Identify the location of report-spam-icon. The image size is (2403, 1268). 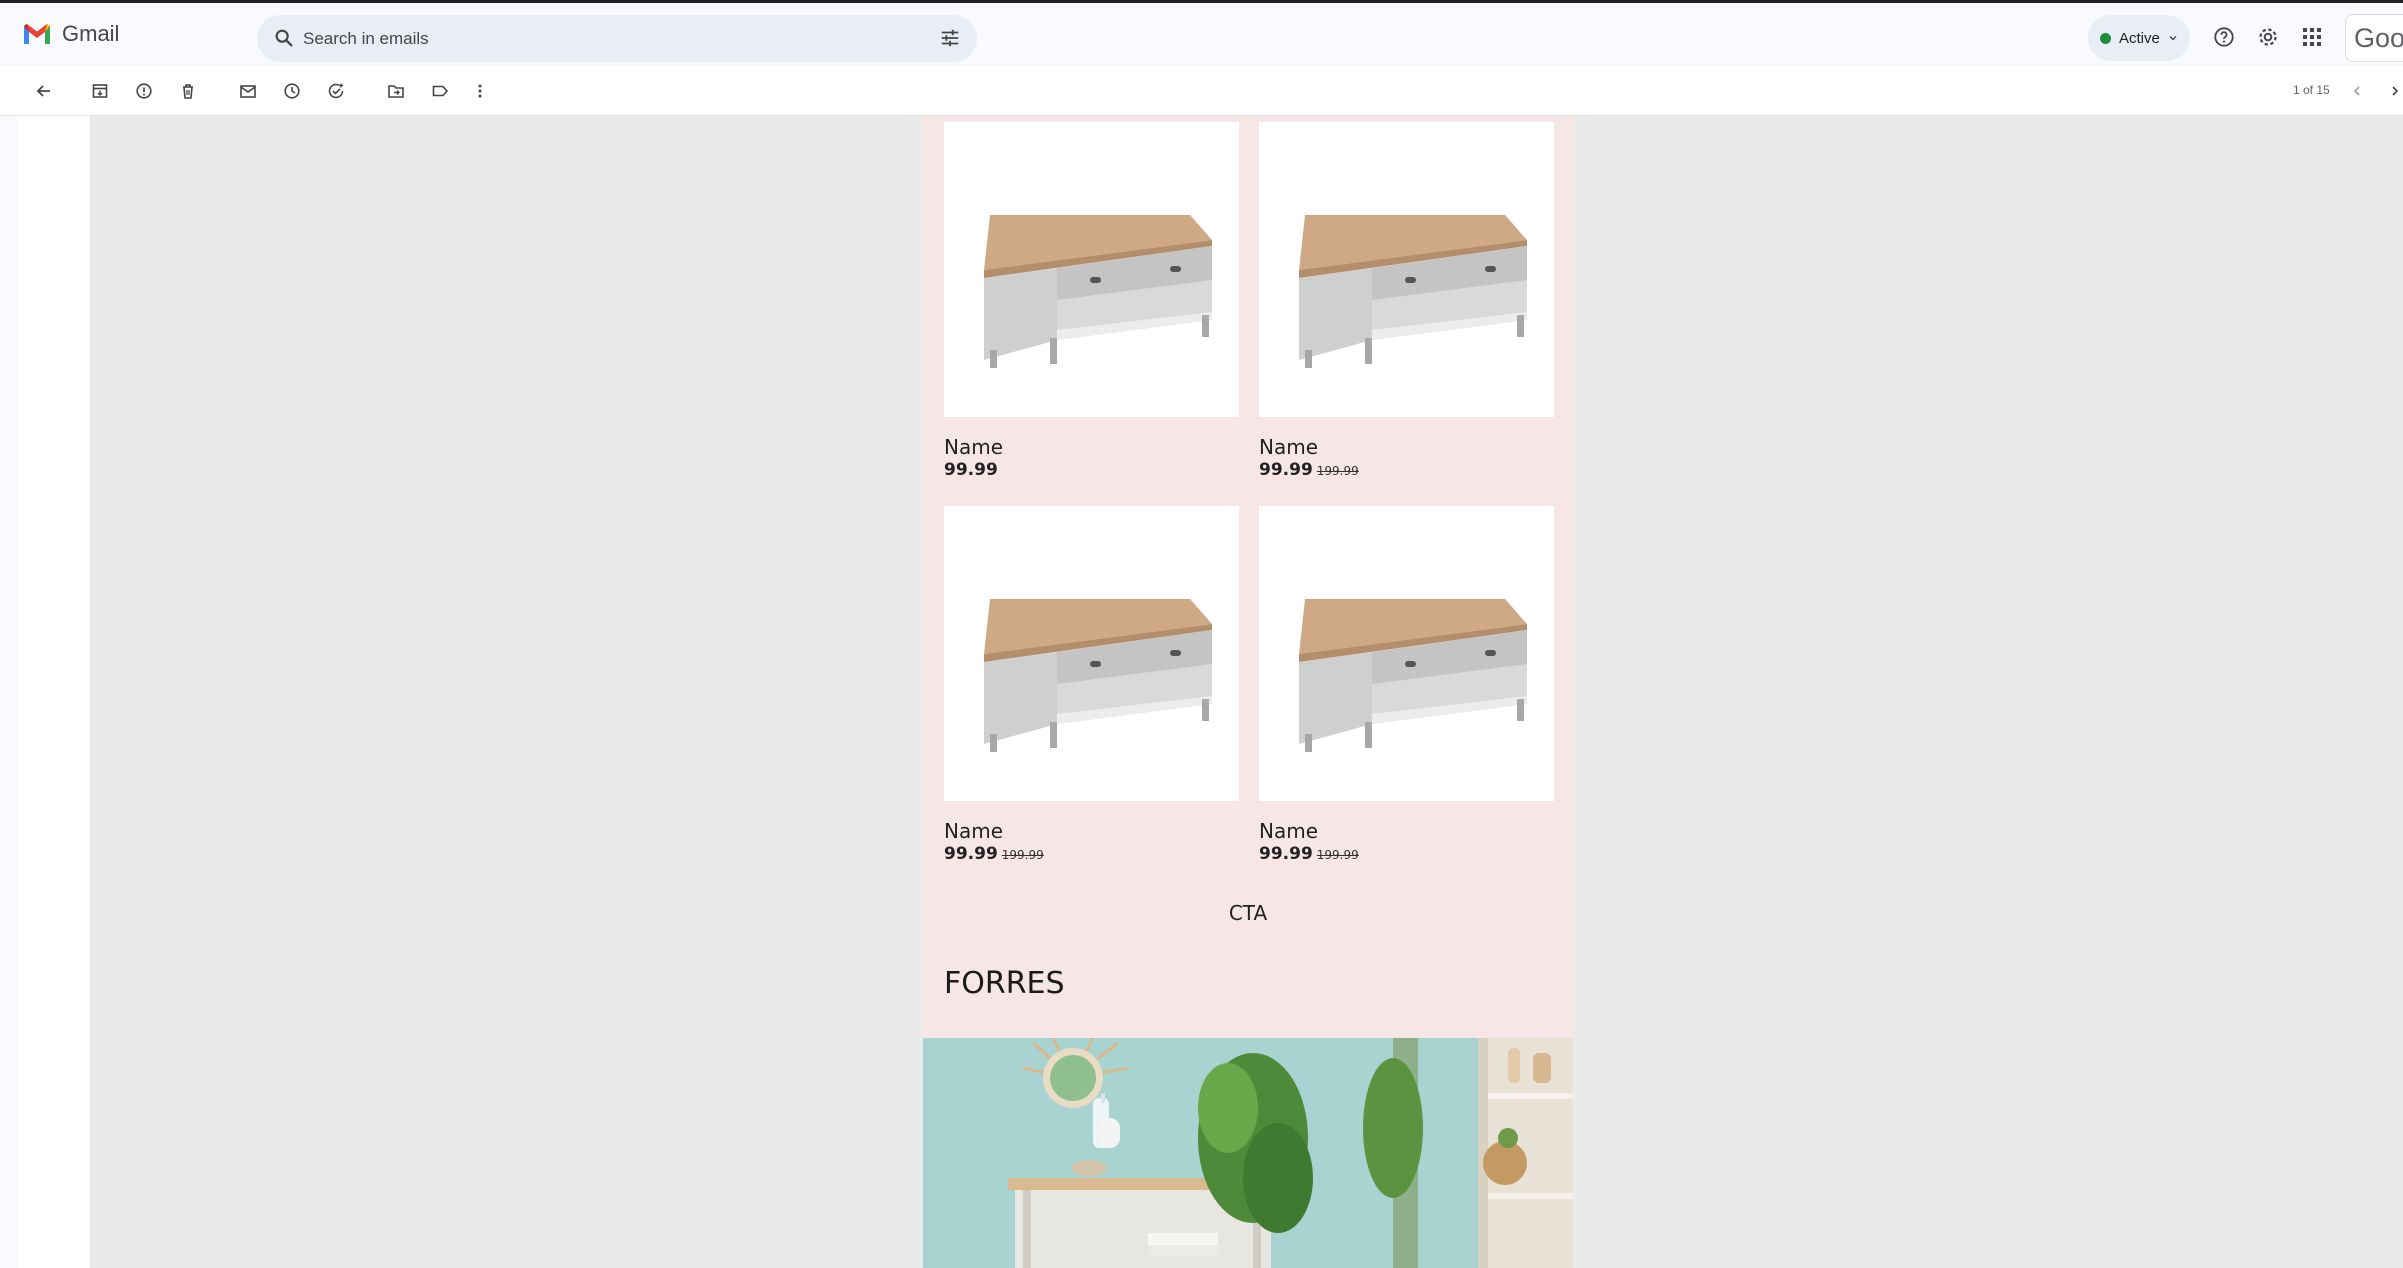
(144, 91).